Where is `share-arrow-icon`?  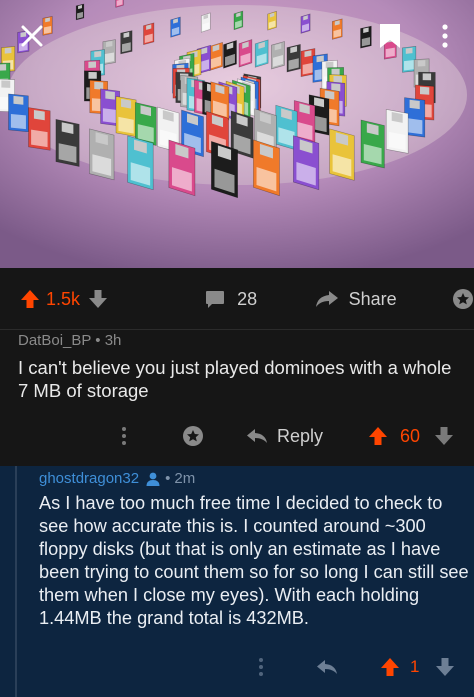 share-arrow-icon is located at coordinates (326, 299).